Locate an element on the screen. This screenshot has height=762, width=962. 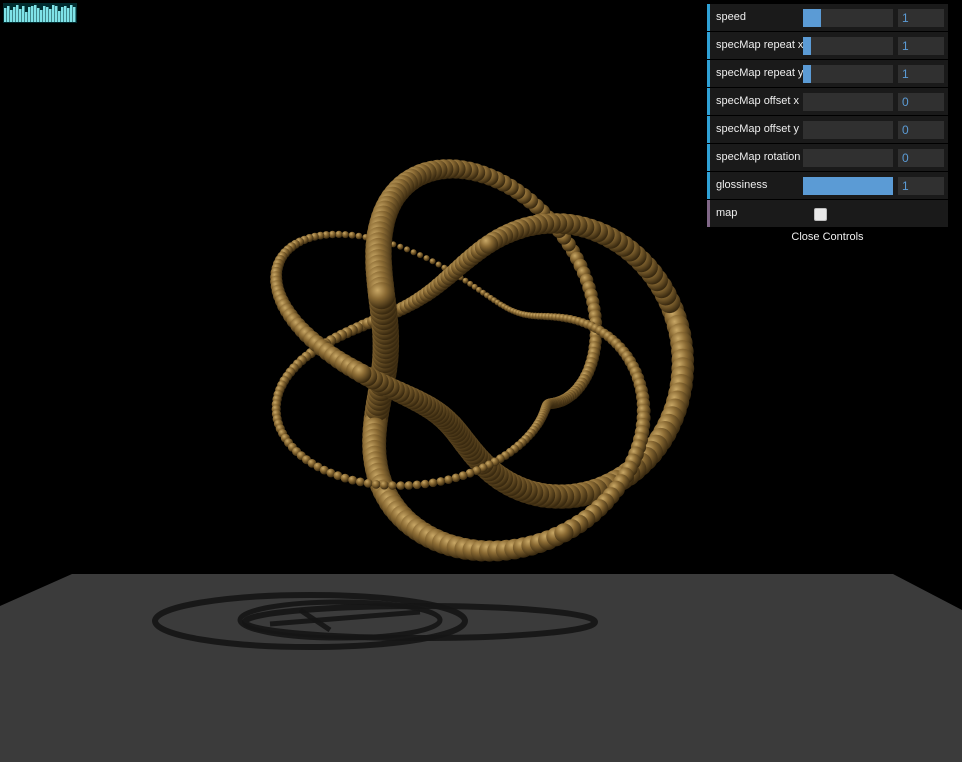
controller-row: specMap offset x 0 is located at coordinates (827, 101).